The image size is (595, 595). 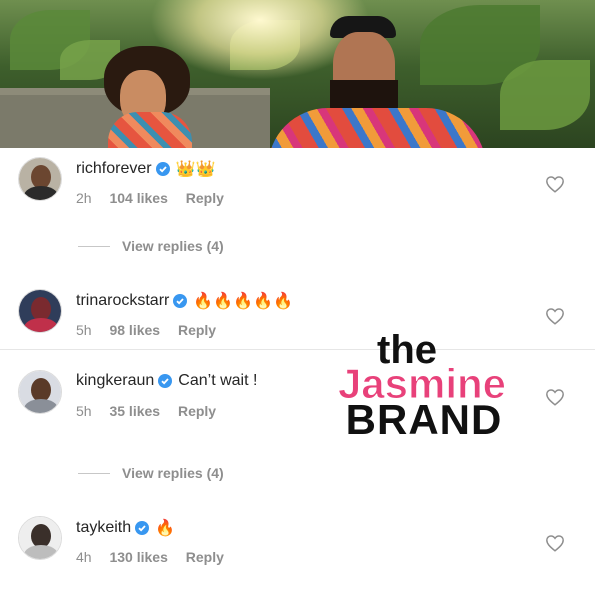 I want to click on comment-text: Can’t wait !, so click(x=218, y=380).